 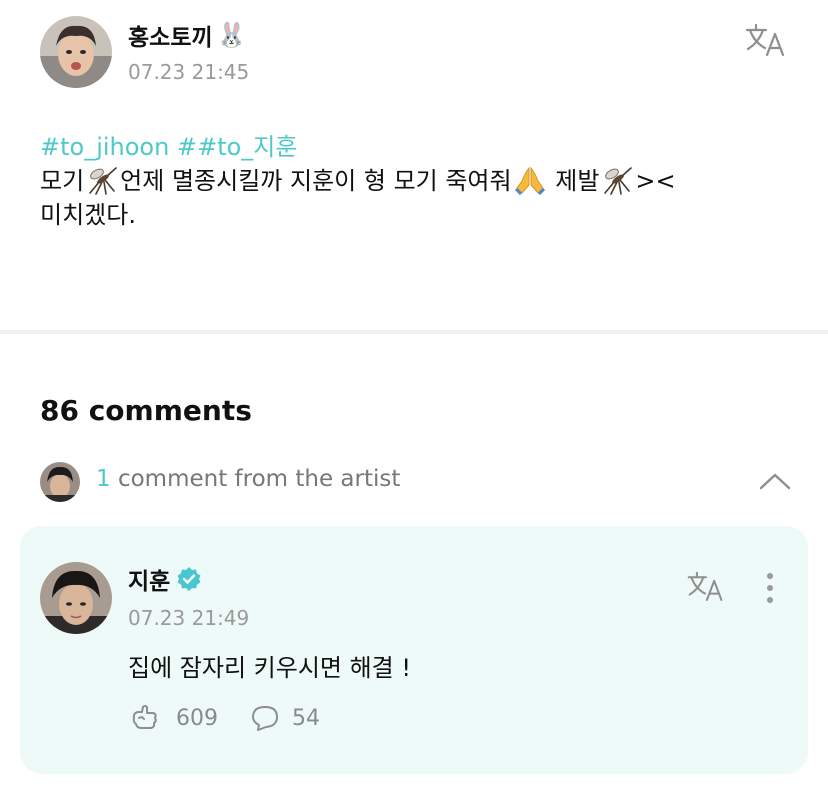 What do you see at coordinates (255, 479) in the screenshot?
I see `artist-comments-label: comment from the artist` at bounding box center [255, 479].